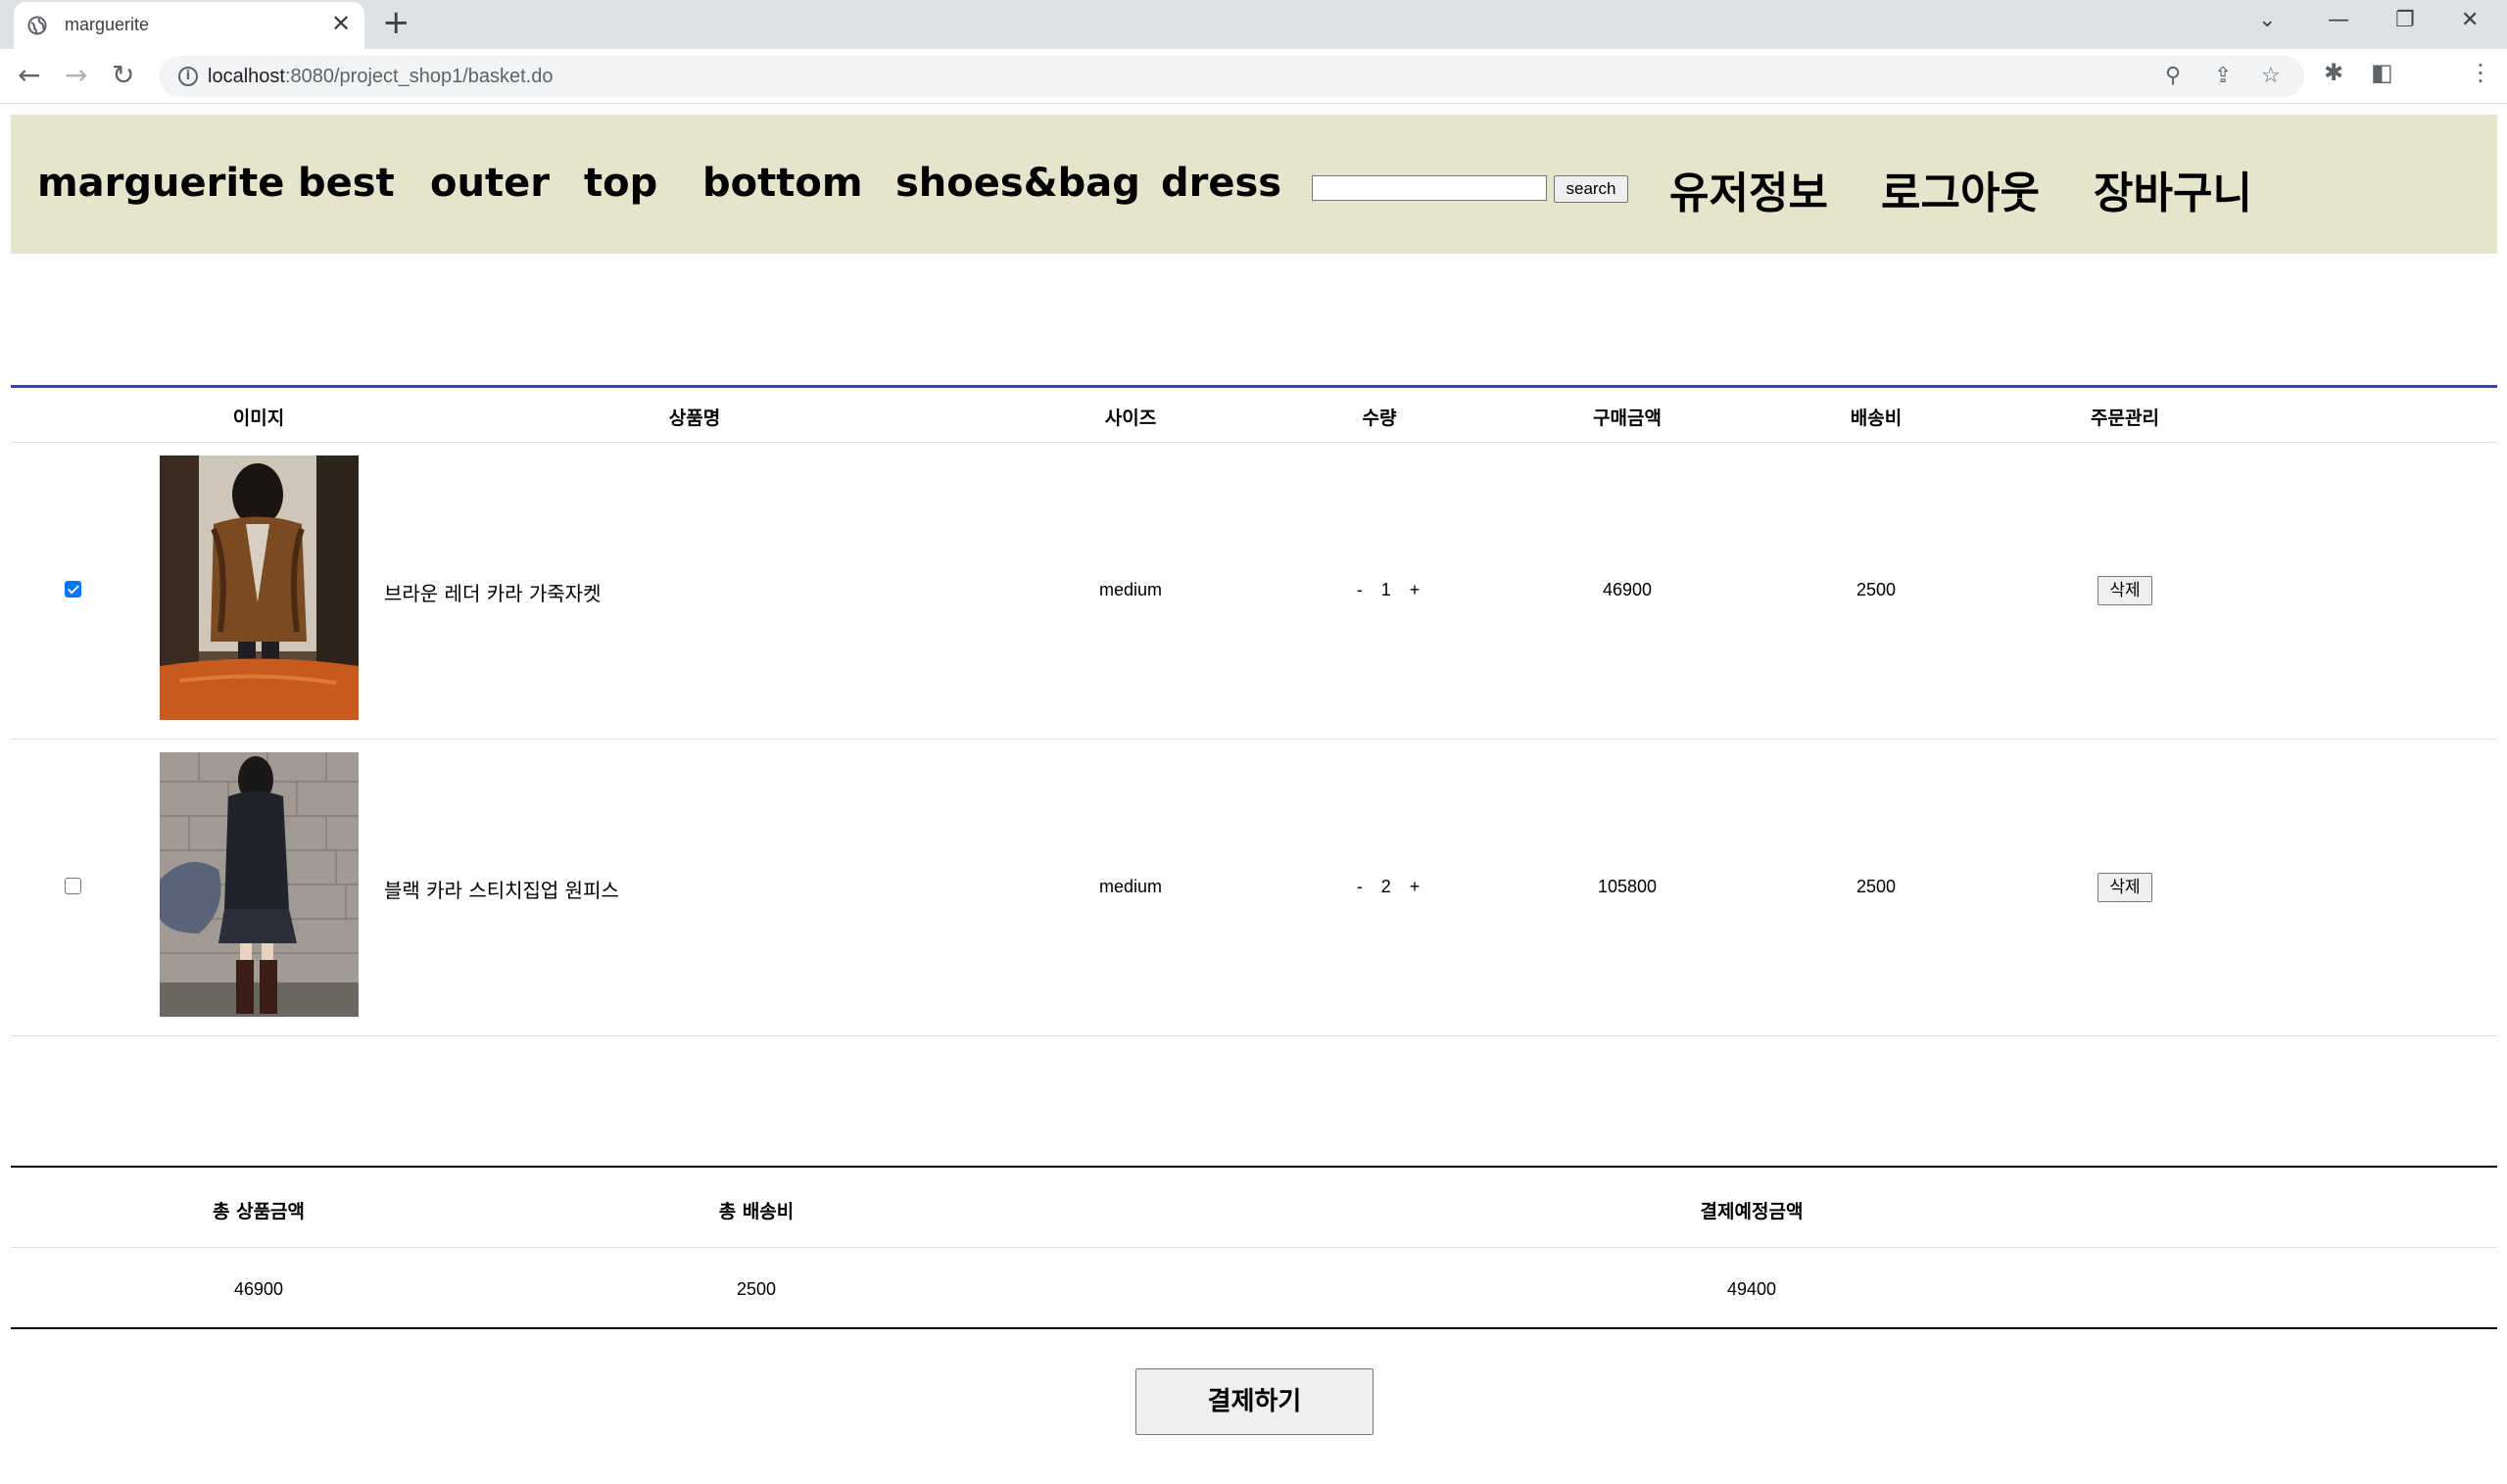 The width and height of the screenshot is (2507, 1484). I want to click on column-header: 이미지, so click(258, 418).